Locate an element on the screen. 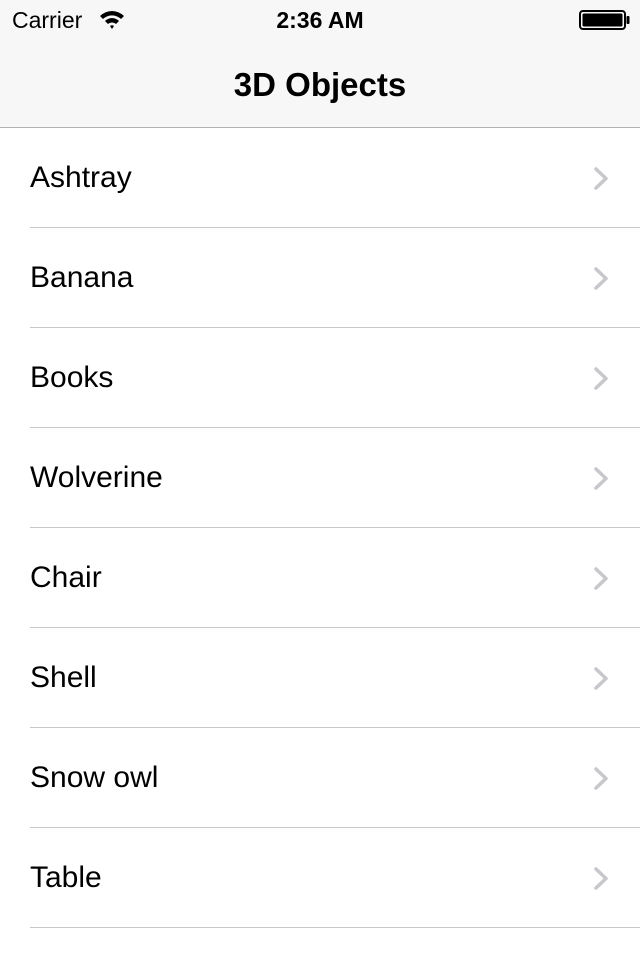 This screenshot has height=960, width=640. list-item-label: Banana is located at coordinates (82, 277).